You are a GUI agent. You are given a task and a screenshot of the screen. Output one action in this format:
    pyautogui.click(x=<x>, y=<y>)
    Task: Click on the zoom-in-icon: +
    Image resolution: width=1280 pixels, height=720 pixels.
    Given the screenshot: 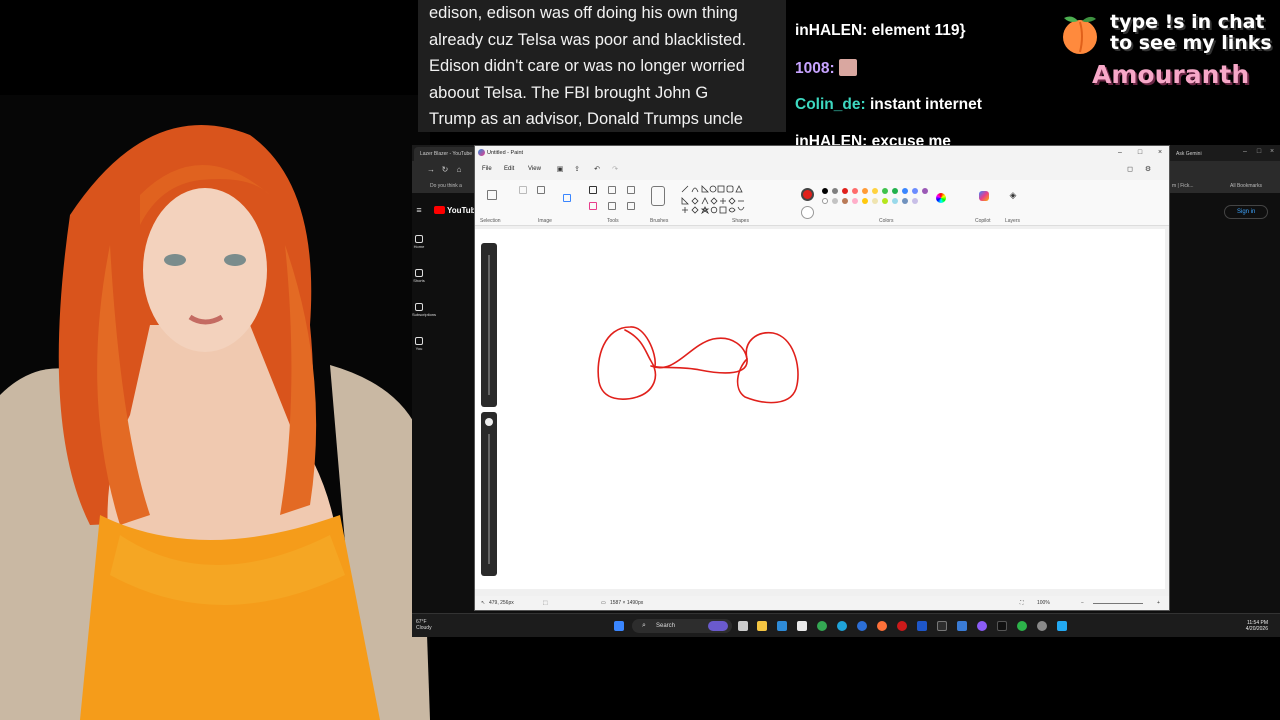 What is the action you would take?
    pyautogui.click(x=1158, y=603)
    